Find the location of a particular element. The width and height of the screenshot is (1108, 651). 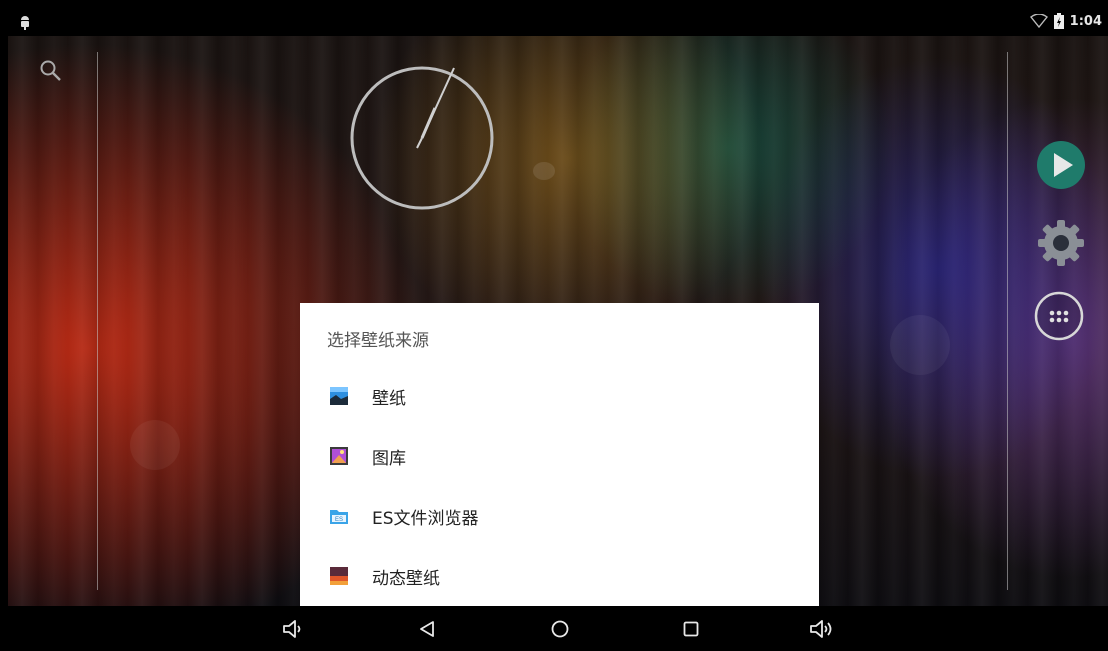

home-icon is located at coordinates (560, 628).